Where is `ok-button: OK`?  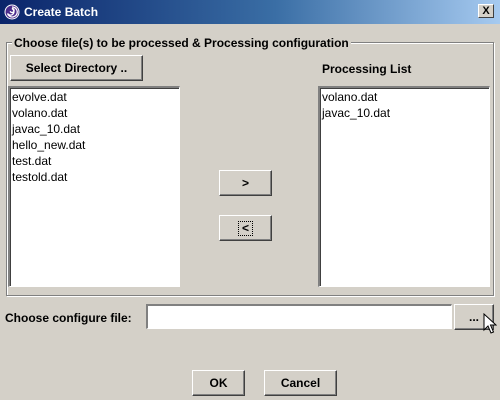
ok-button: OK is located at coordinates (218, 383).